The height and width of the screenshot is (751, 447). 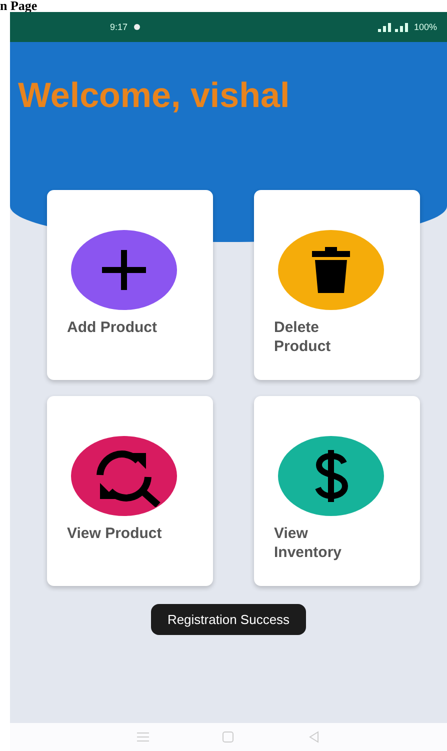 What do you see at coordinates (308, 543) in the screenshot?
I see `card-label: View Inventory` at bounding box center [308, 543].